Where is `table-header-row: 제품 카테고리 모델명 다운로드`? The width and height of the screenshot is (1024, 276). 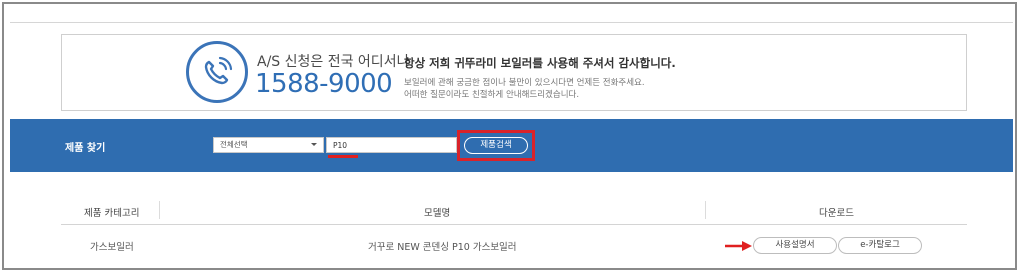
table-header-row: 제품 카테고리 모델명 다운로드 is located at coordinates (514, 211).